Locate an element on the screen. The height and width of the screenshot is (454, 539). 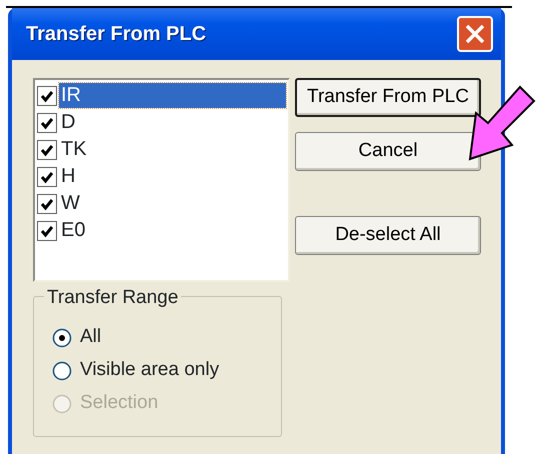
radio-label: Visible area only is located at coordinates (150, 370).